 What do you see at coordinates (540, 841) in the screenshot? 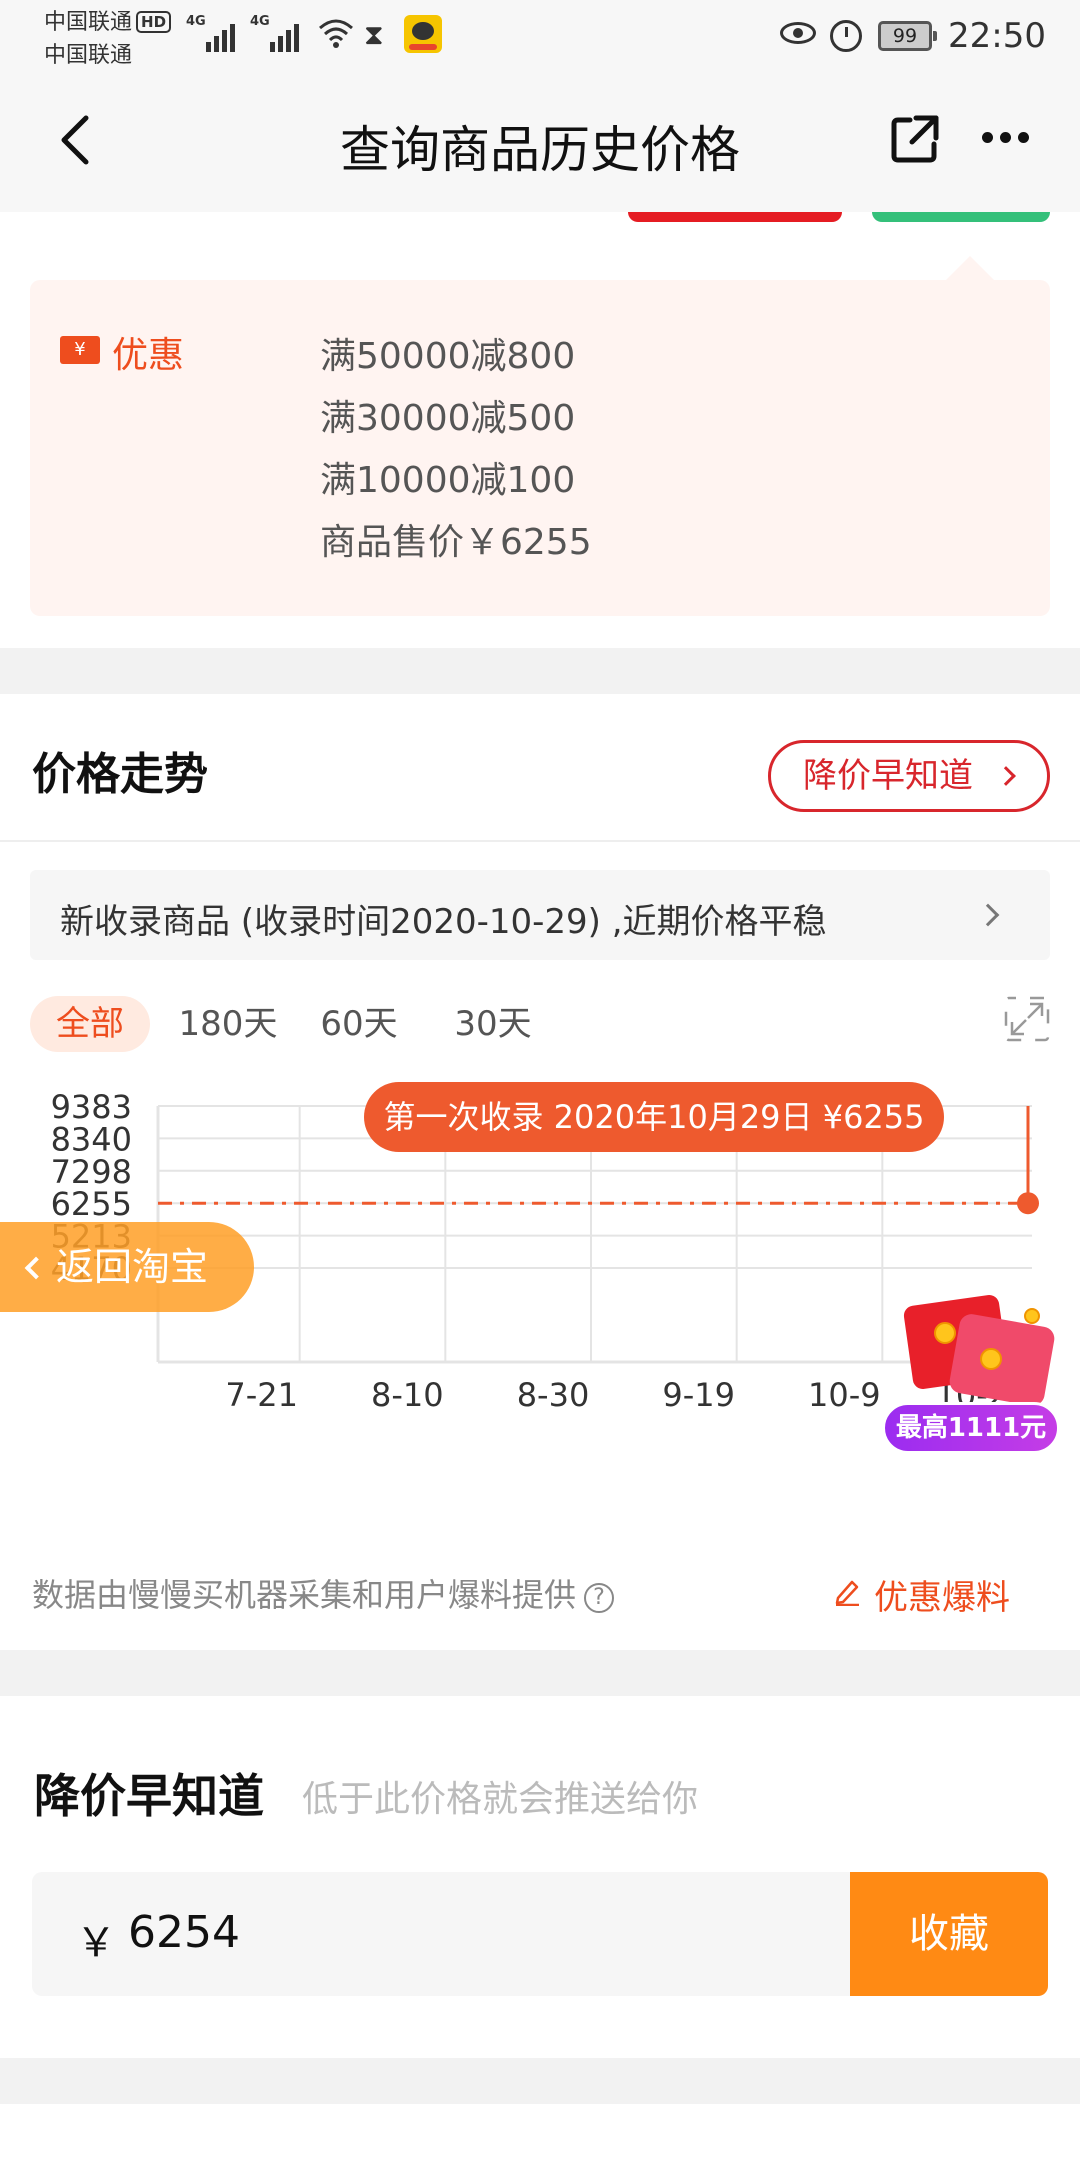
I see `divider` at bounding box center [540, 841].